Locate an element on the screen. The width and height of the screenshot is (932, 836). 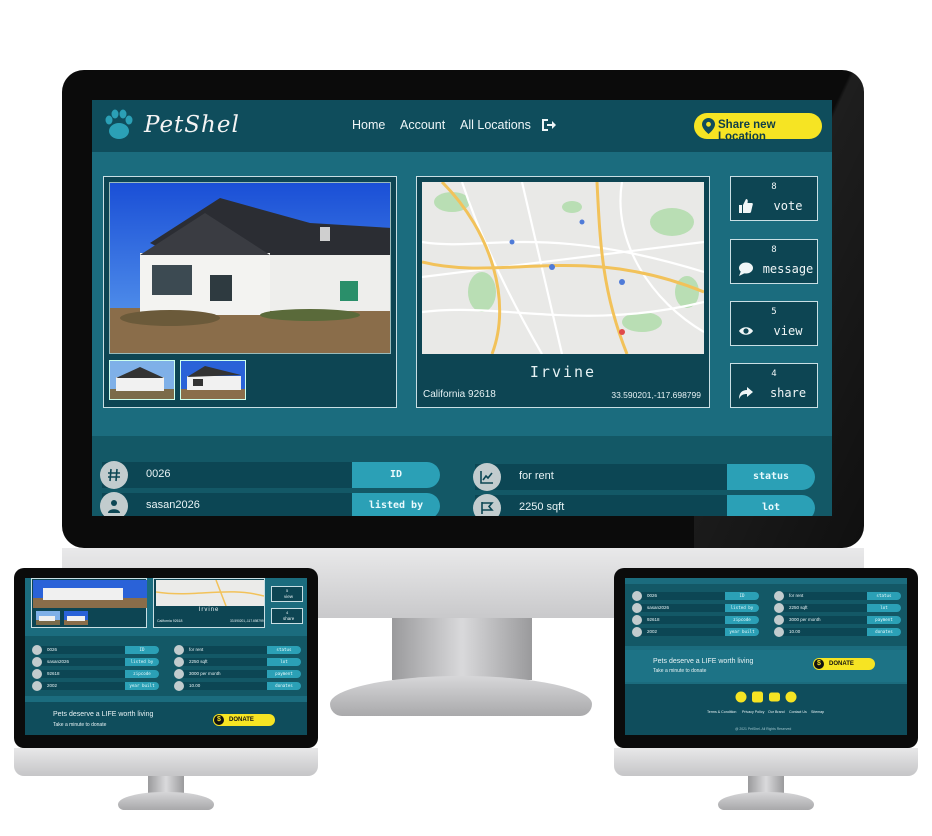
location-map is located at coordinates (563, 268).